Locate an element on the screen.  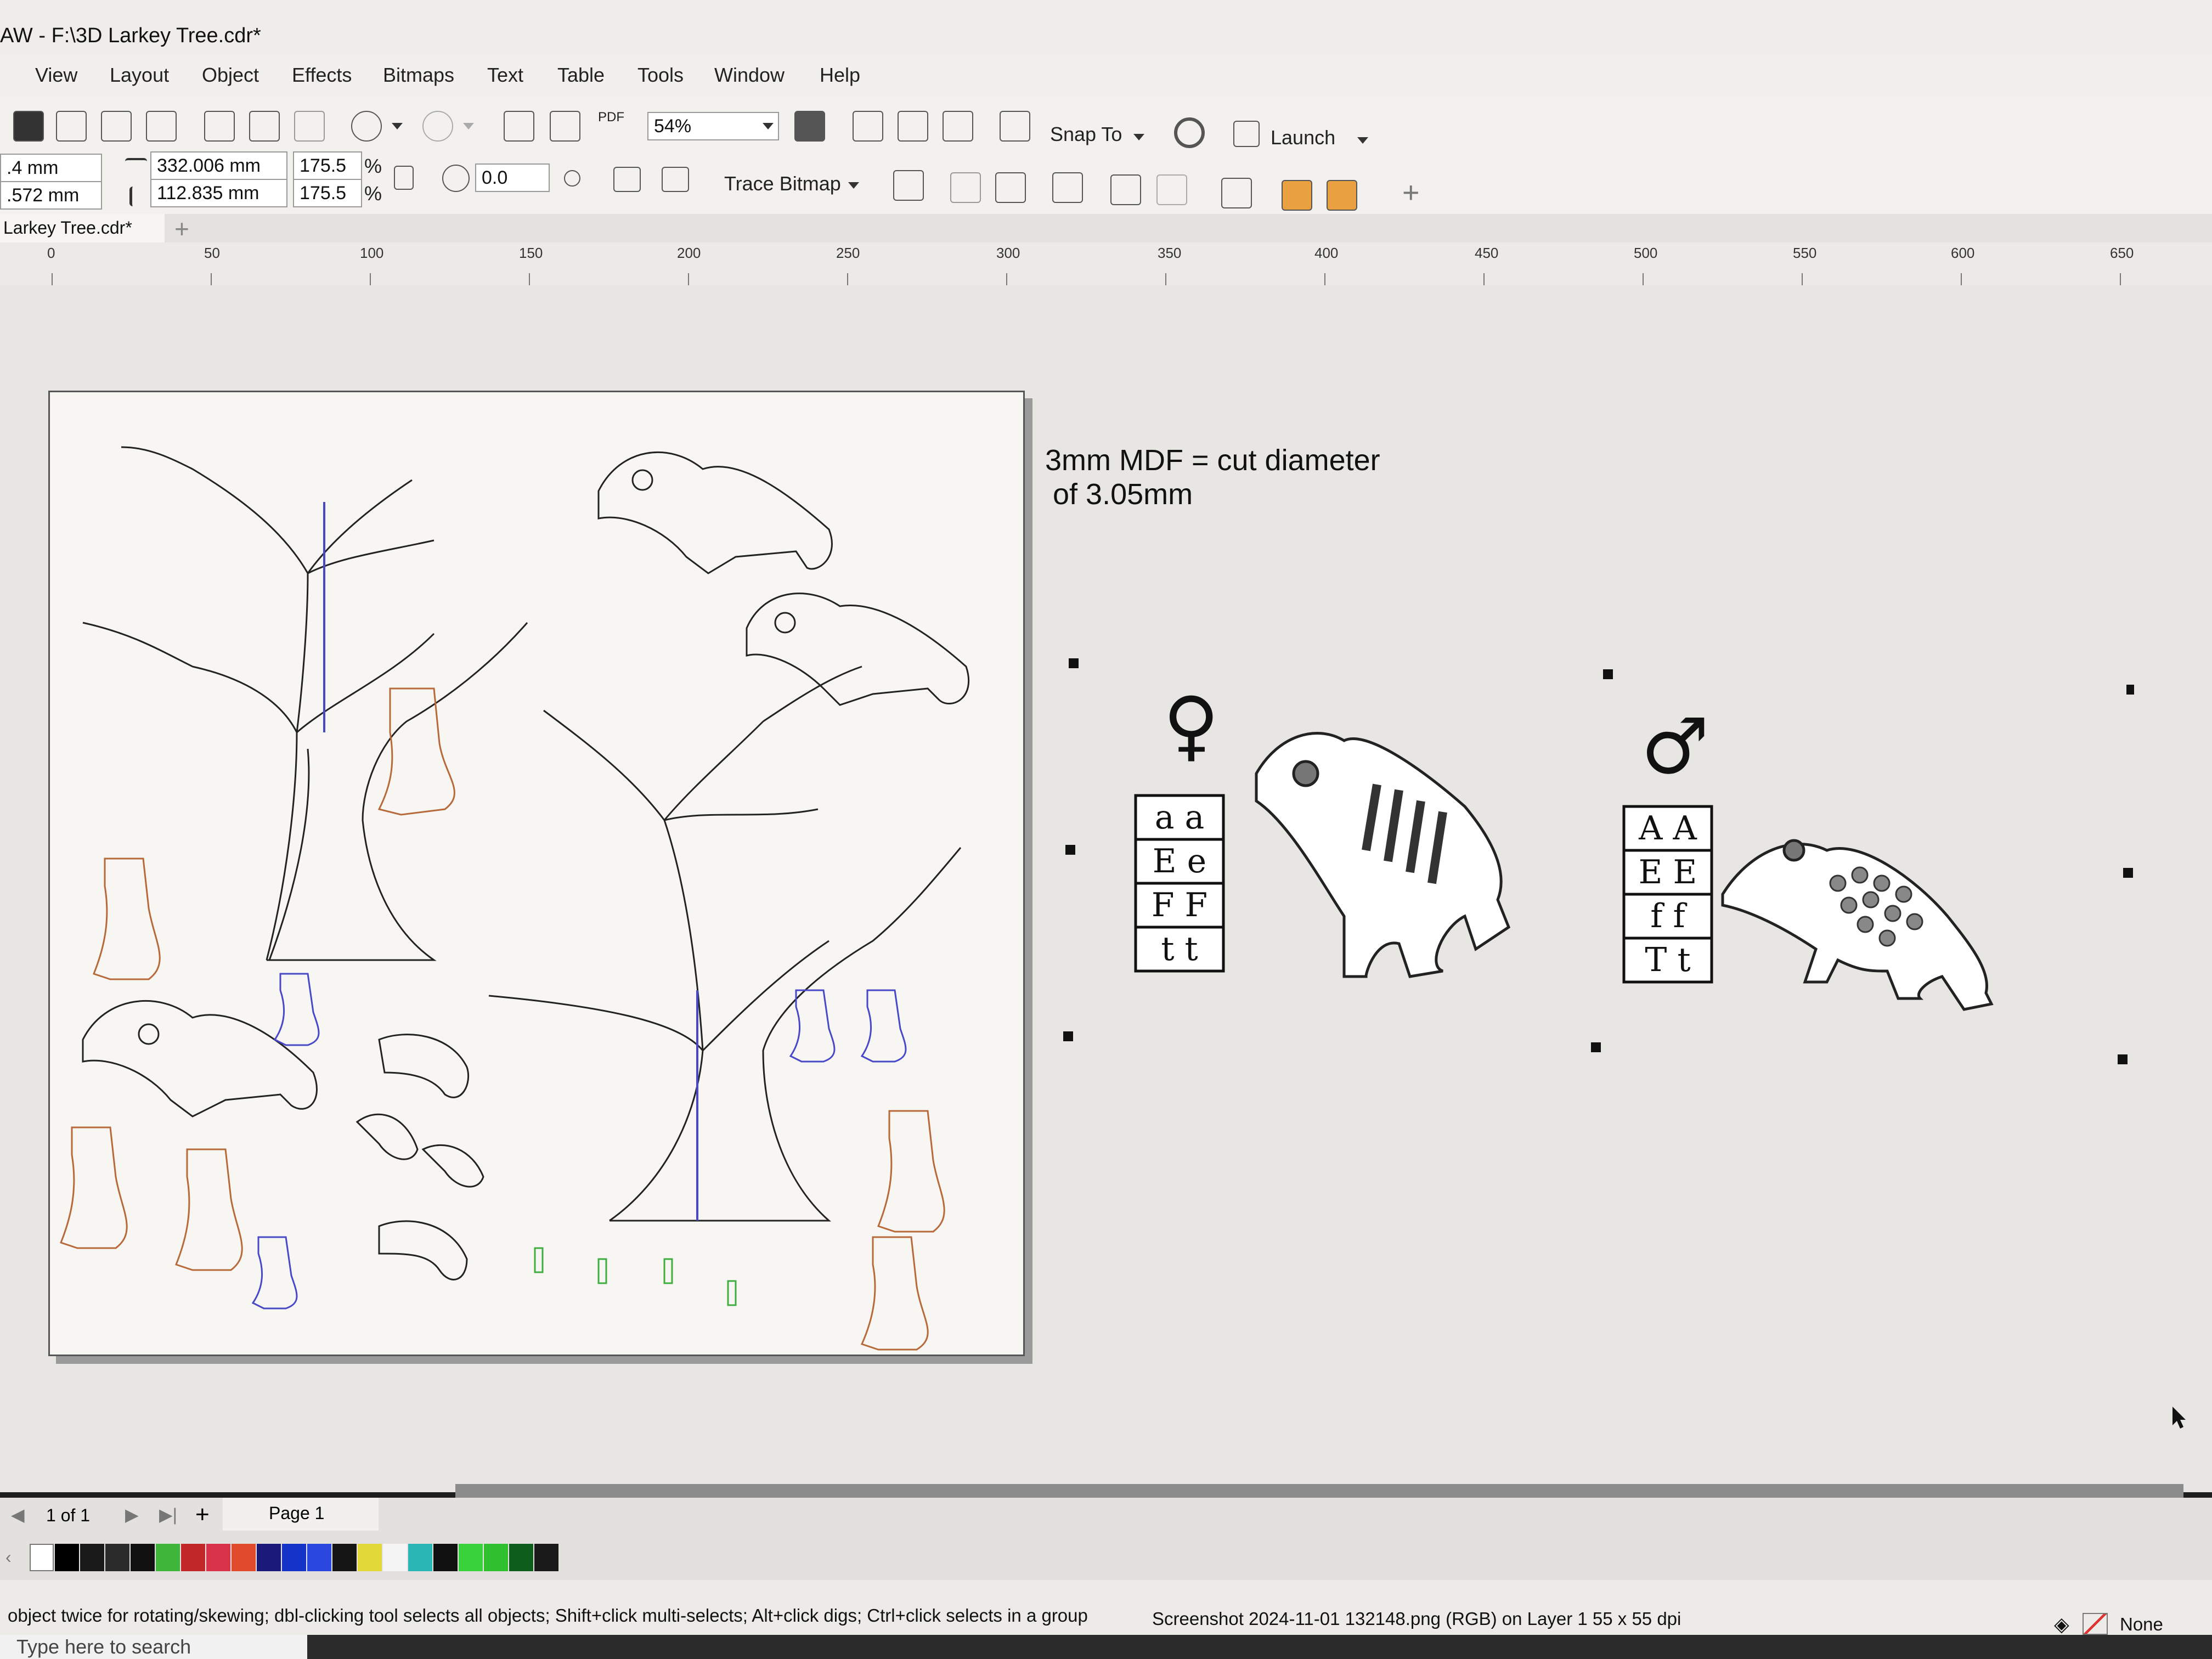
bitmap-effects-icon is located at coordinates (1171, 189).